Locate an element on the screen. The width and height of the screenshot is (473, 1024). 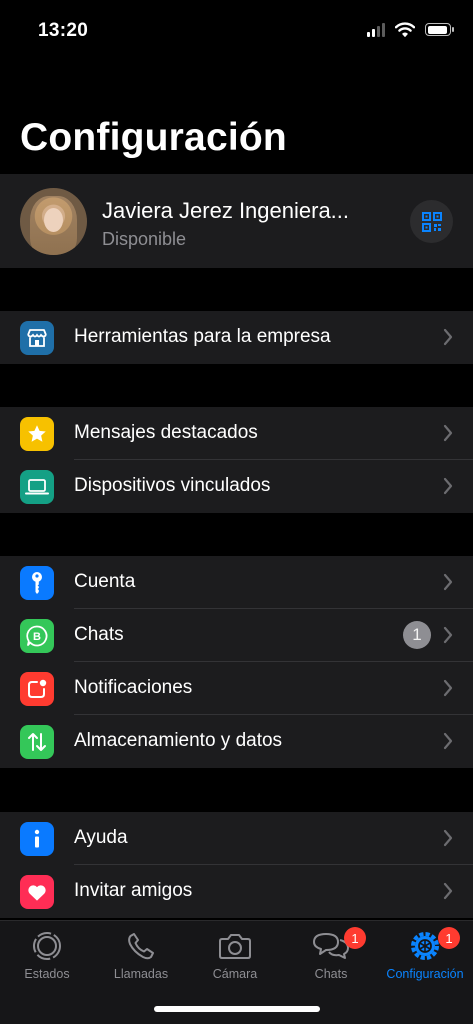
settings-item-label: Mensajes destacados is located at coordinates (166, 432).